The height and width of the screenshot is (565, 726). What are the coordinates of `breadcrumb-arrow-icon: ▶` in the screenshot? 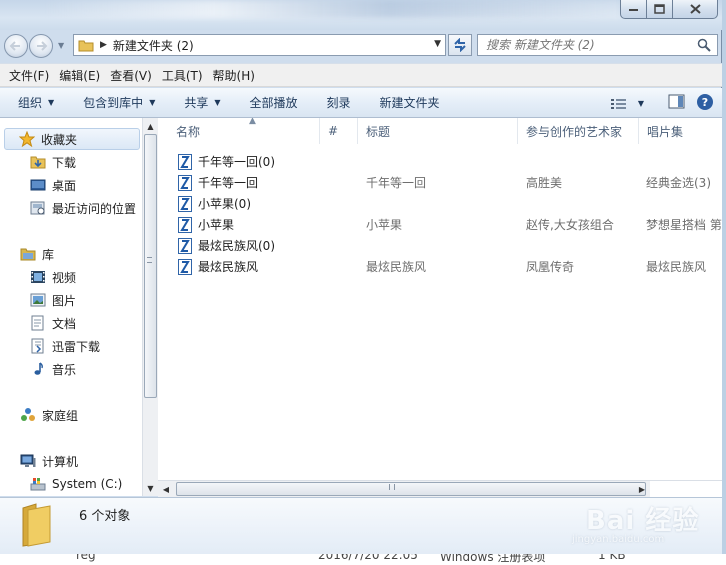 It's located at (103, 45).